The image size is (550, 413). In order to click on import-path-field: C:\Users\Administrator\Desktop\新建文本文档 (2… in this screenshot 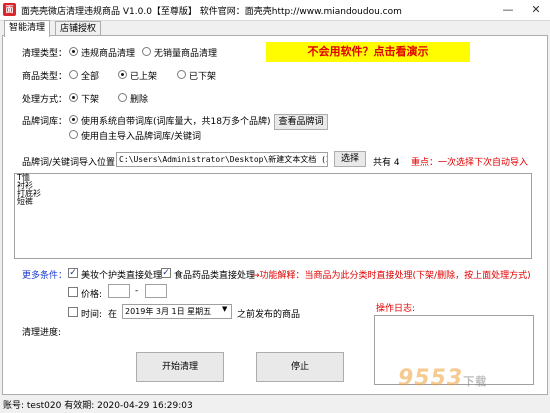, I will do `click(222, 159)`.